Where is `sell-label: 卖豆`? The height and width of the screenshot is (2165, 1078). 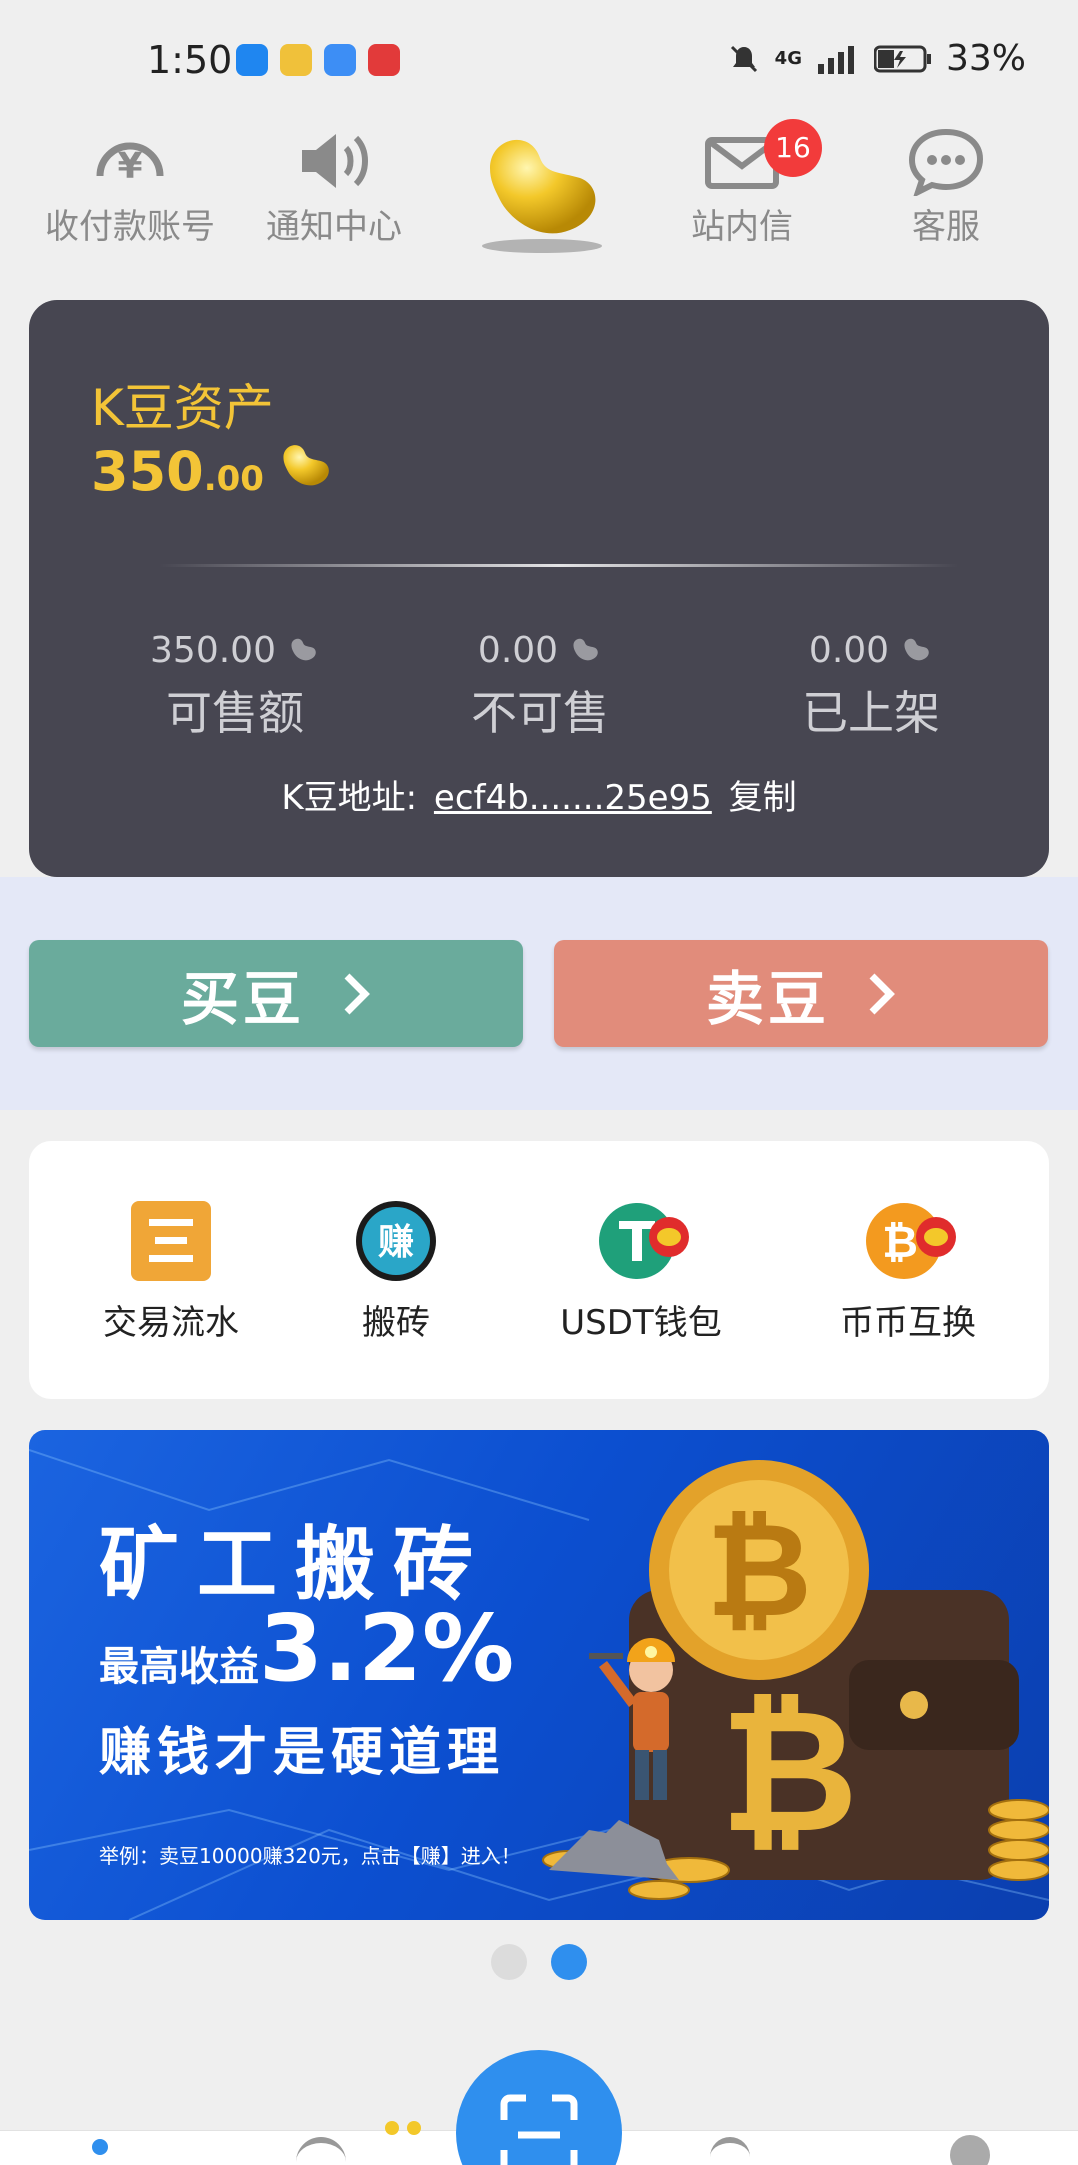 sell-label: 卖豆 is located at coordinates (767, 998).